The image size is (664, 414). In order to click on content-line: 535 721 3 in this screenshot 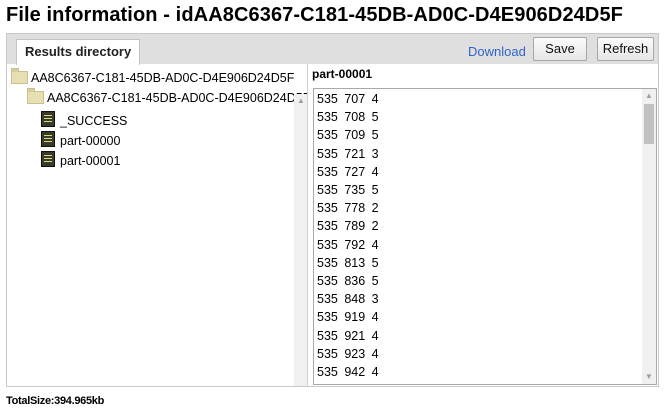, I will do `click(348, 153)`.